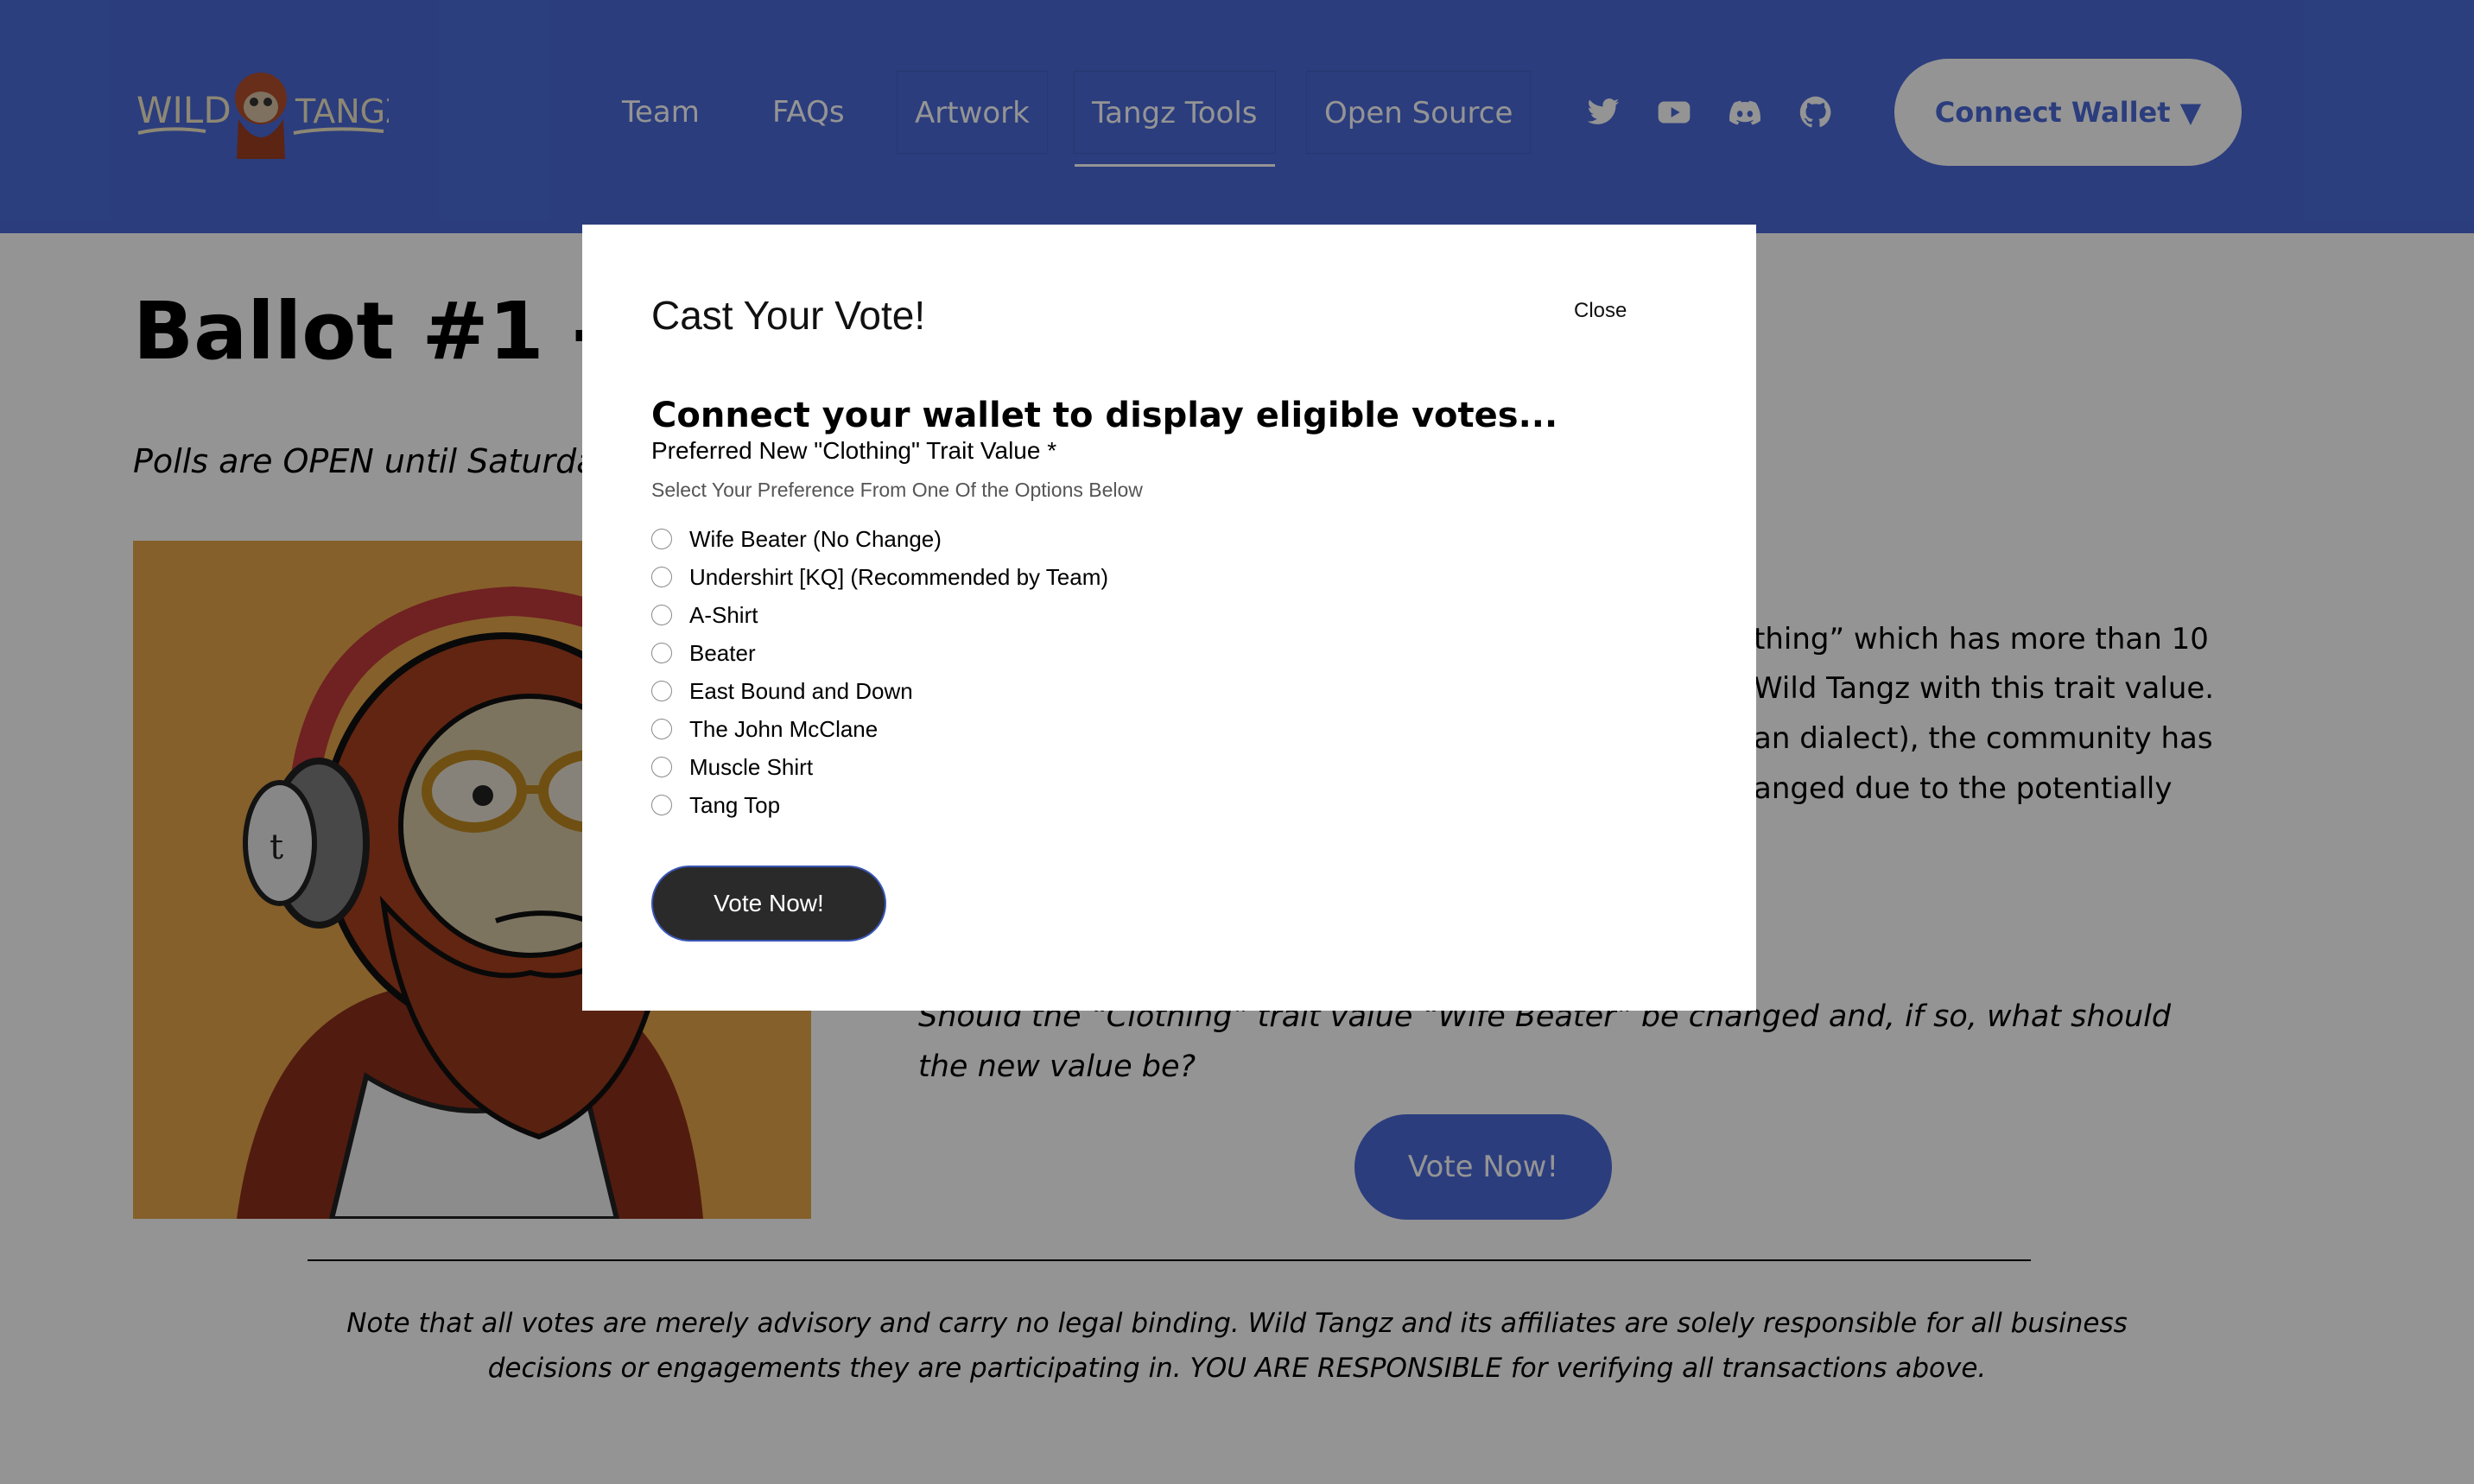 The width and height of the screenshot is (2474, 1484). I want to click on option-label: Beater, so click(722, 652).